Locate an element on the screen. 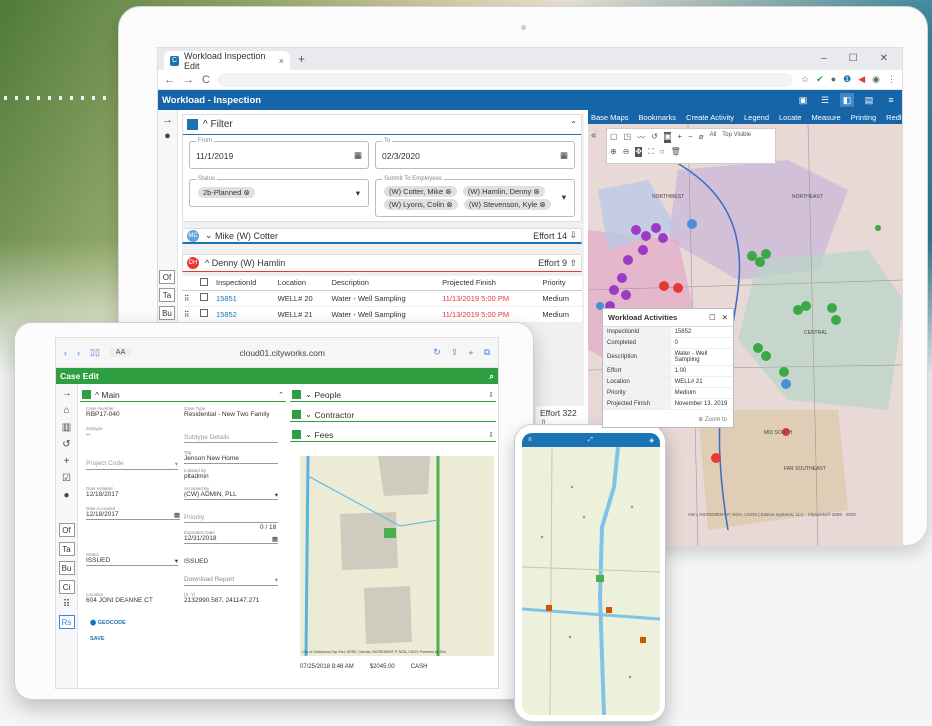  reload-icon: C is located at coordinates (206, 80).